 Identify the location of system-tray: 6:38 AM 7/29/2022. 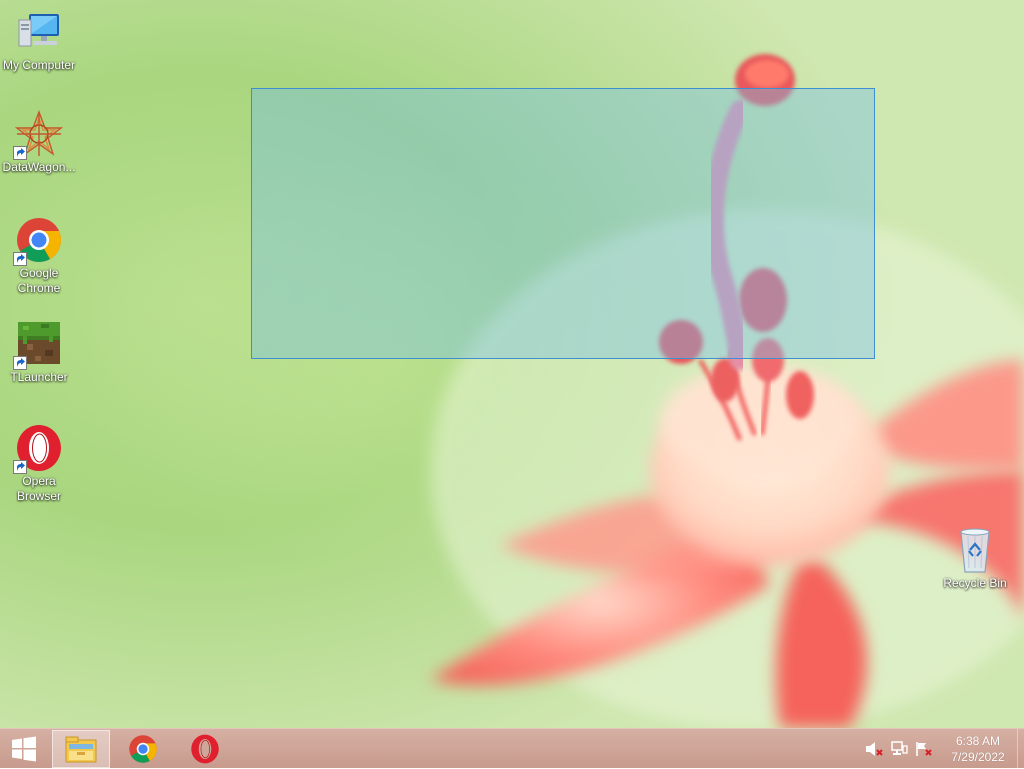
(944, 749).